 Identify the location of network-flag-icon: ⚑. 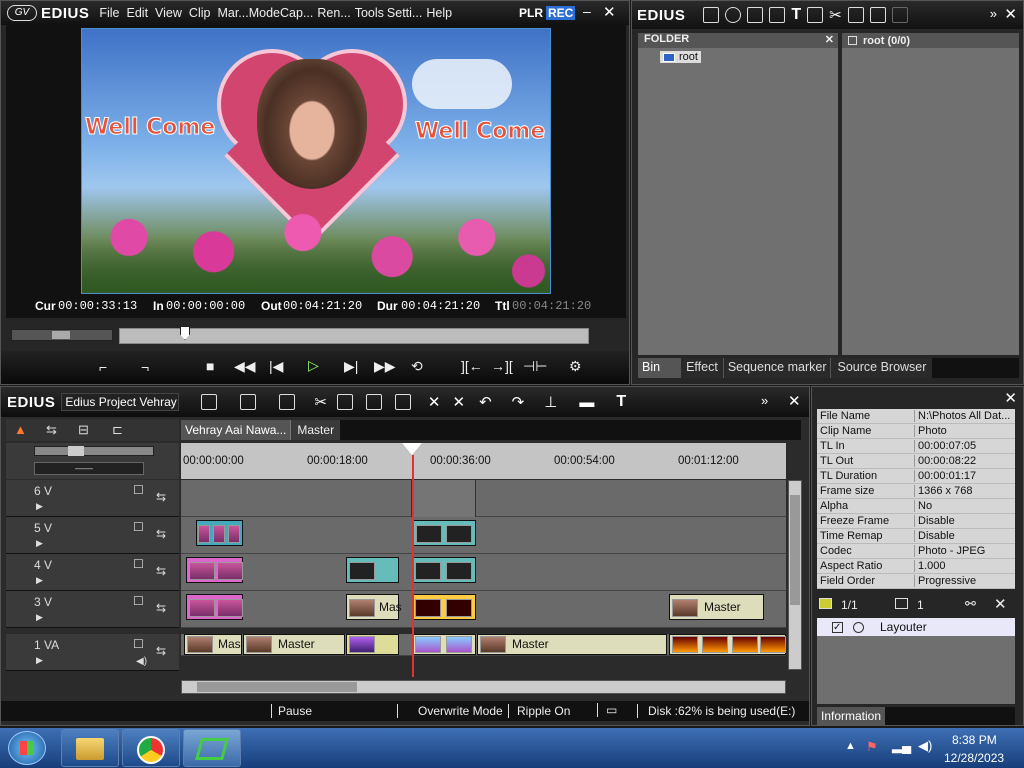
(872, 747).